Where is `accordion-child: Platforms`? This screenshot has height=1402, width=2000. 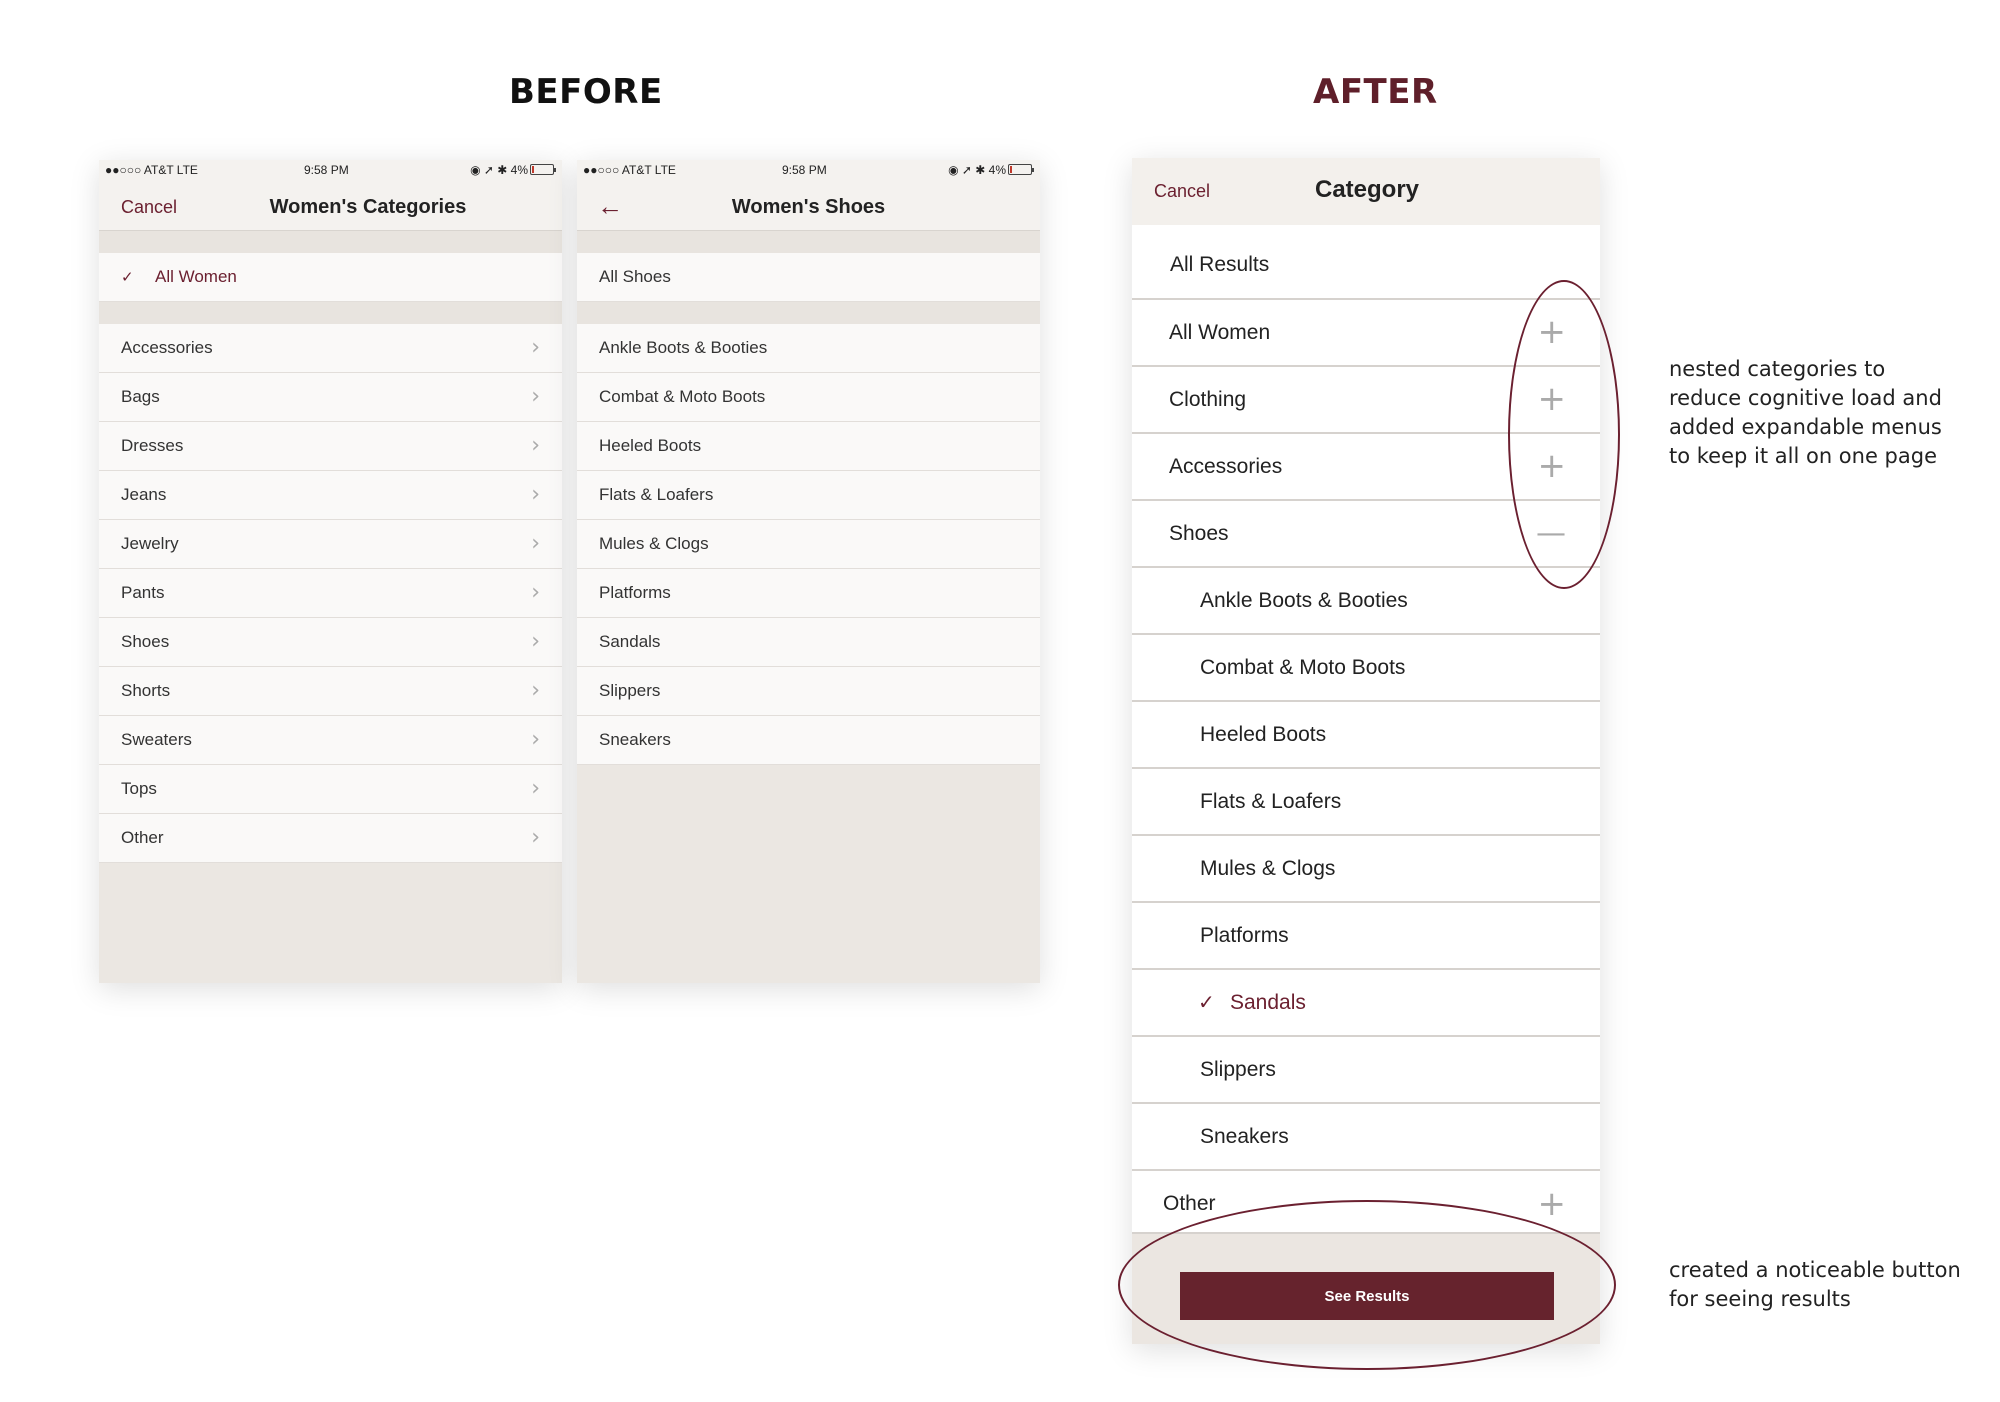 accordion-child: Platforms is located at coordinates (1366, 936).